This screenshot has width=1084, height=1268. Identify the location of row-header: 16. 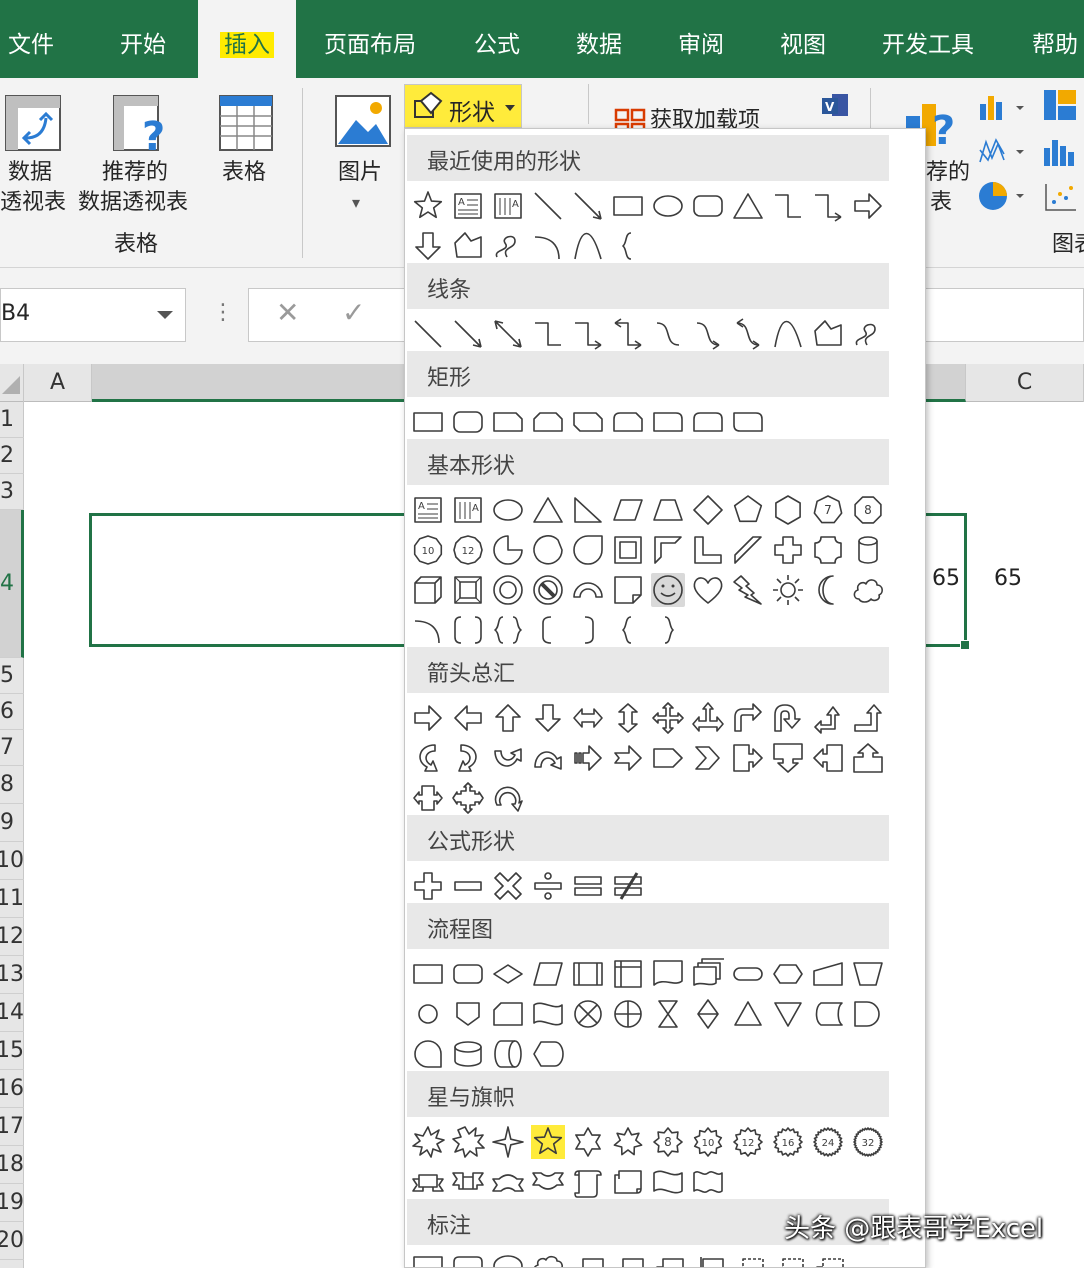
(12, 1089).